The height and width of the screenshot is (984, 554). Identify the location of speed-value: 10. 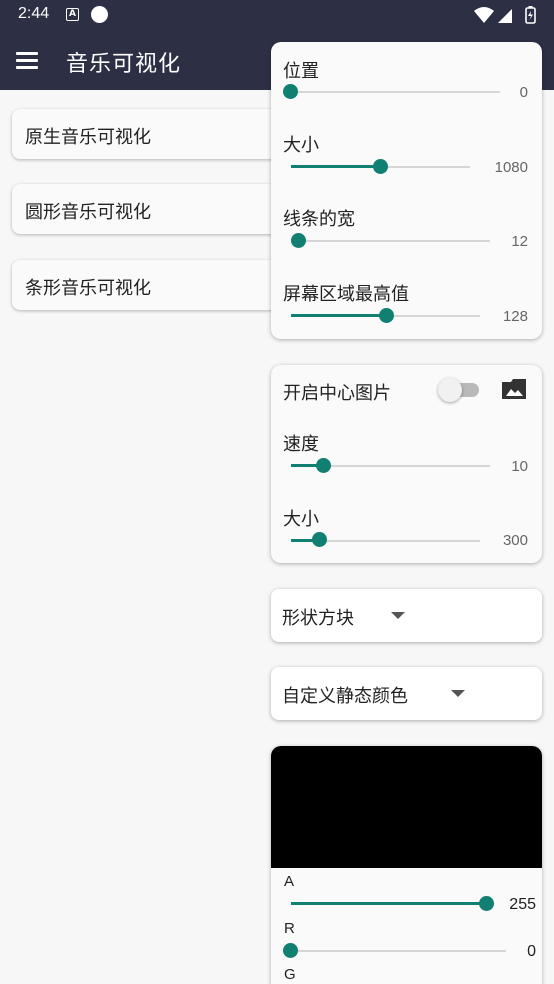
(519, 466).